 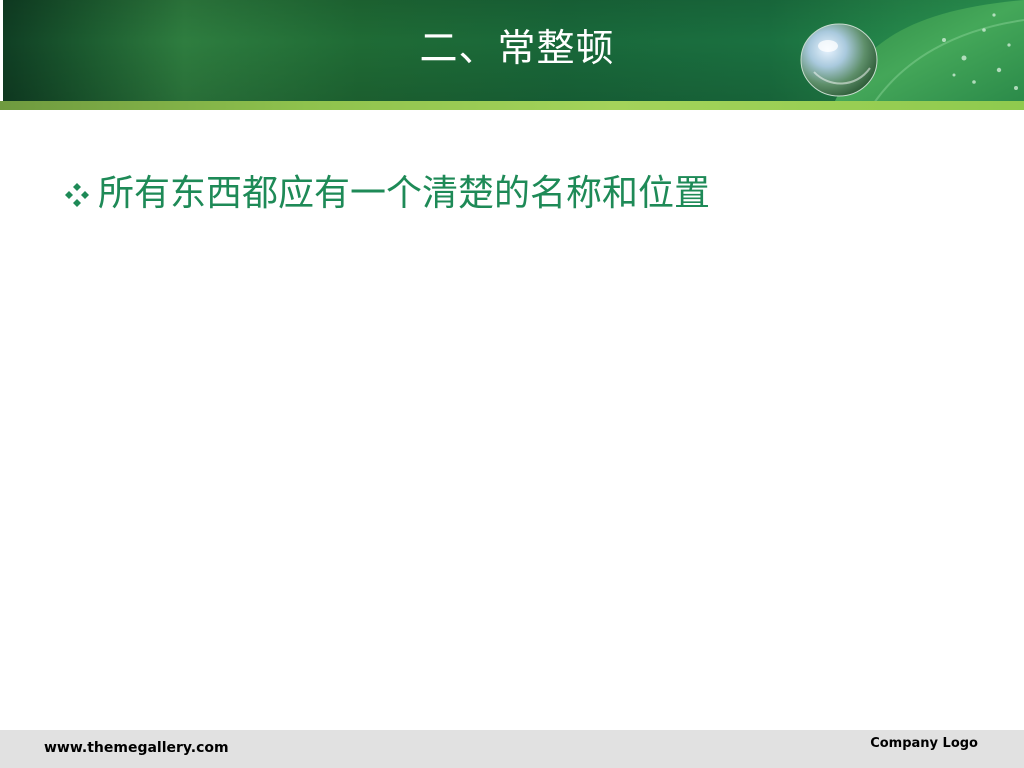 I want to click on company-logo-text: Company Logo, so click(x=924, y=743).